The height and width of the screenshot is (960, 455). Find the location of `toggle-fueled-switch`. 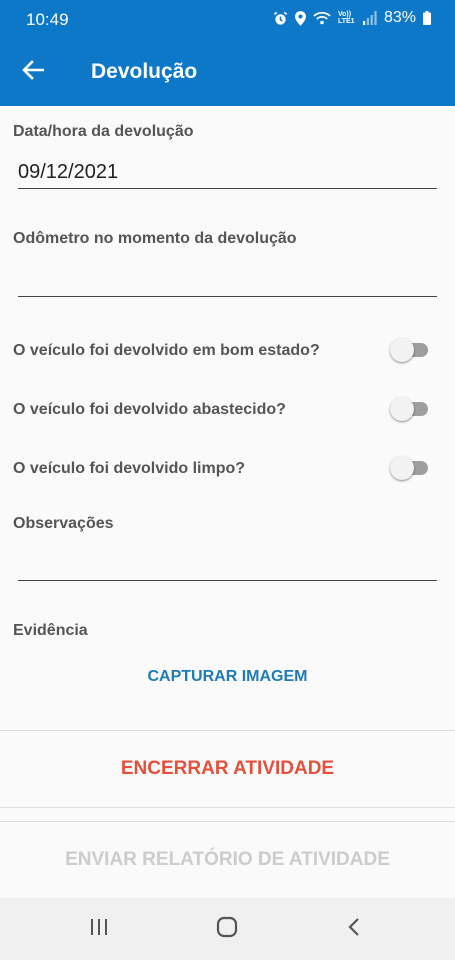

toggle-fueled-switch is located at coordinates (409, 409).